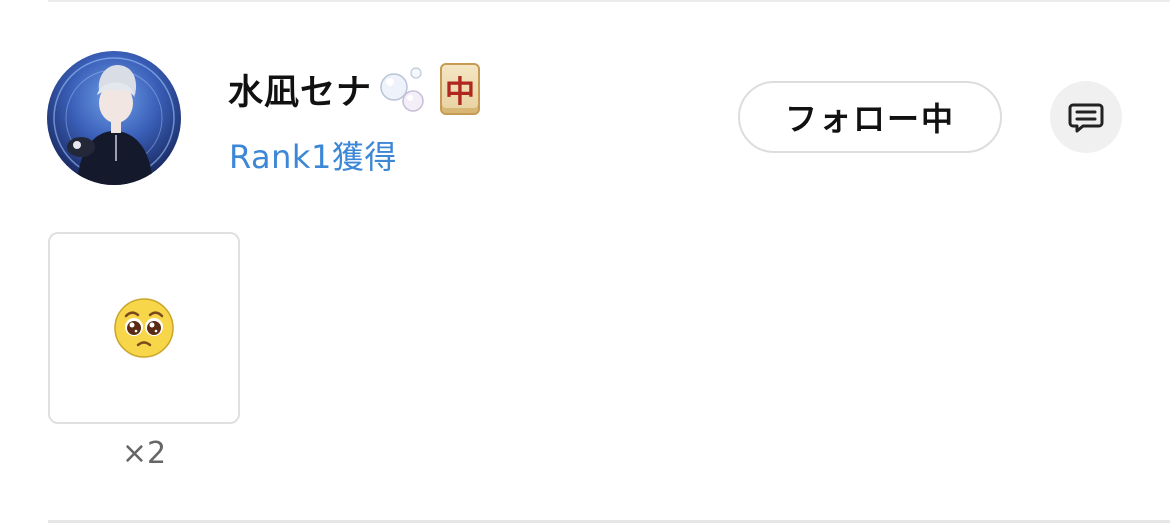 Image resolution: width=1170 pixels, height=530 pixels. Describe the element at coordinates (609, 521) in the screenshot. I see `bottom-divider` at that location.